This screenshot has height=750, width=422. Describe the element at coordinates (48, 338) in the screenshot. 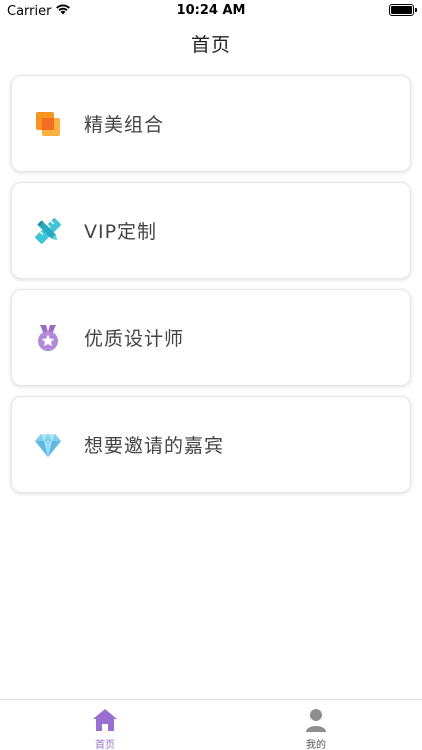

I see `medal-icon` at that location.